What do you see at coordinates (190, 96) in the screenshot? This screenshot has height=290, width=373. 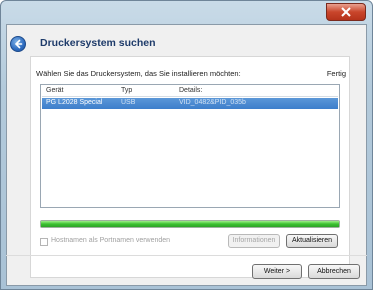 I see `header-divider` at bounding box center [190, 96].